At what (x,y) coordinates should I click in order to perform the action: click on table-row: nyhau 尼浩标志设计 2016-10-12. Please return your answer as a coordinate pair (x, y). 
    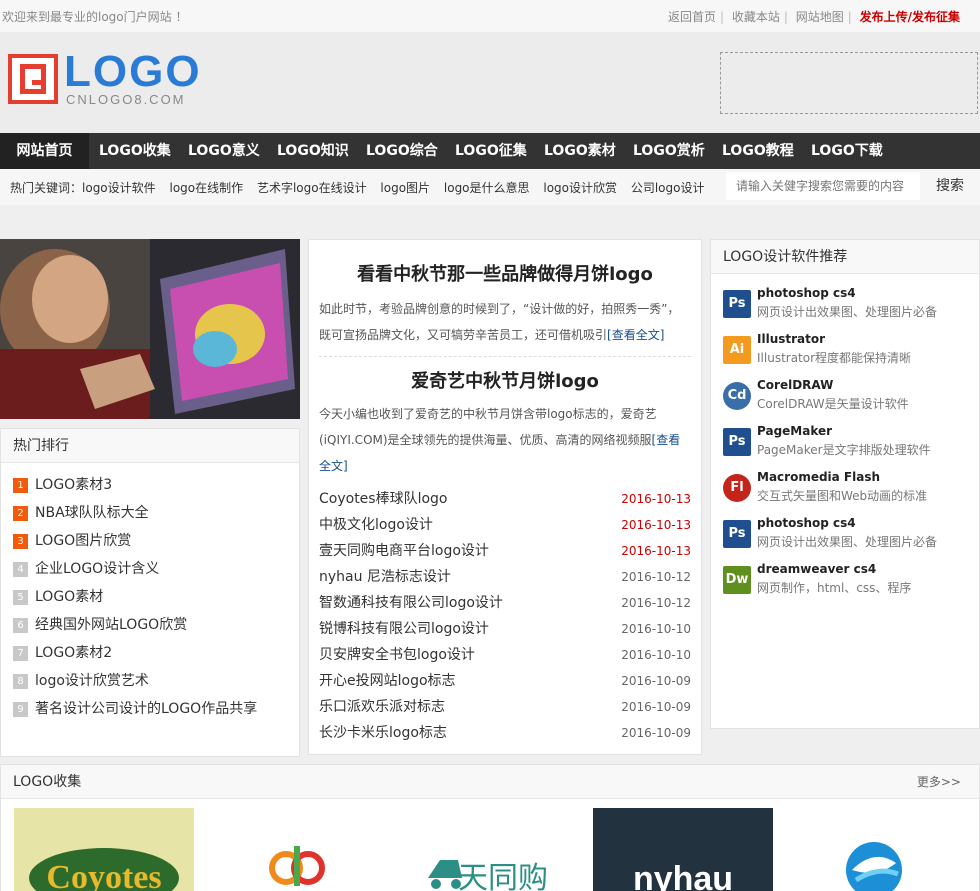
    Looking at the image, I should click on (505, 577).